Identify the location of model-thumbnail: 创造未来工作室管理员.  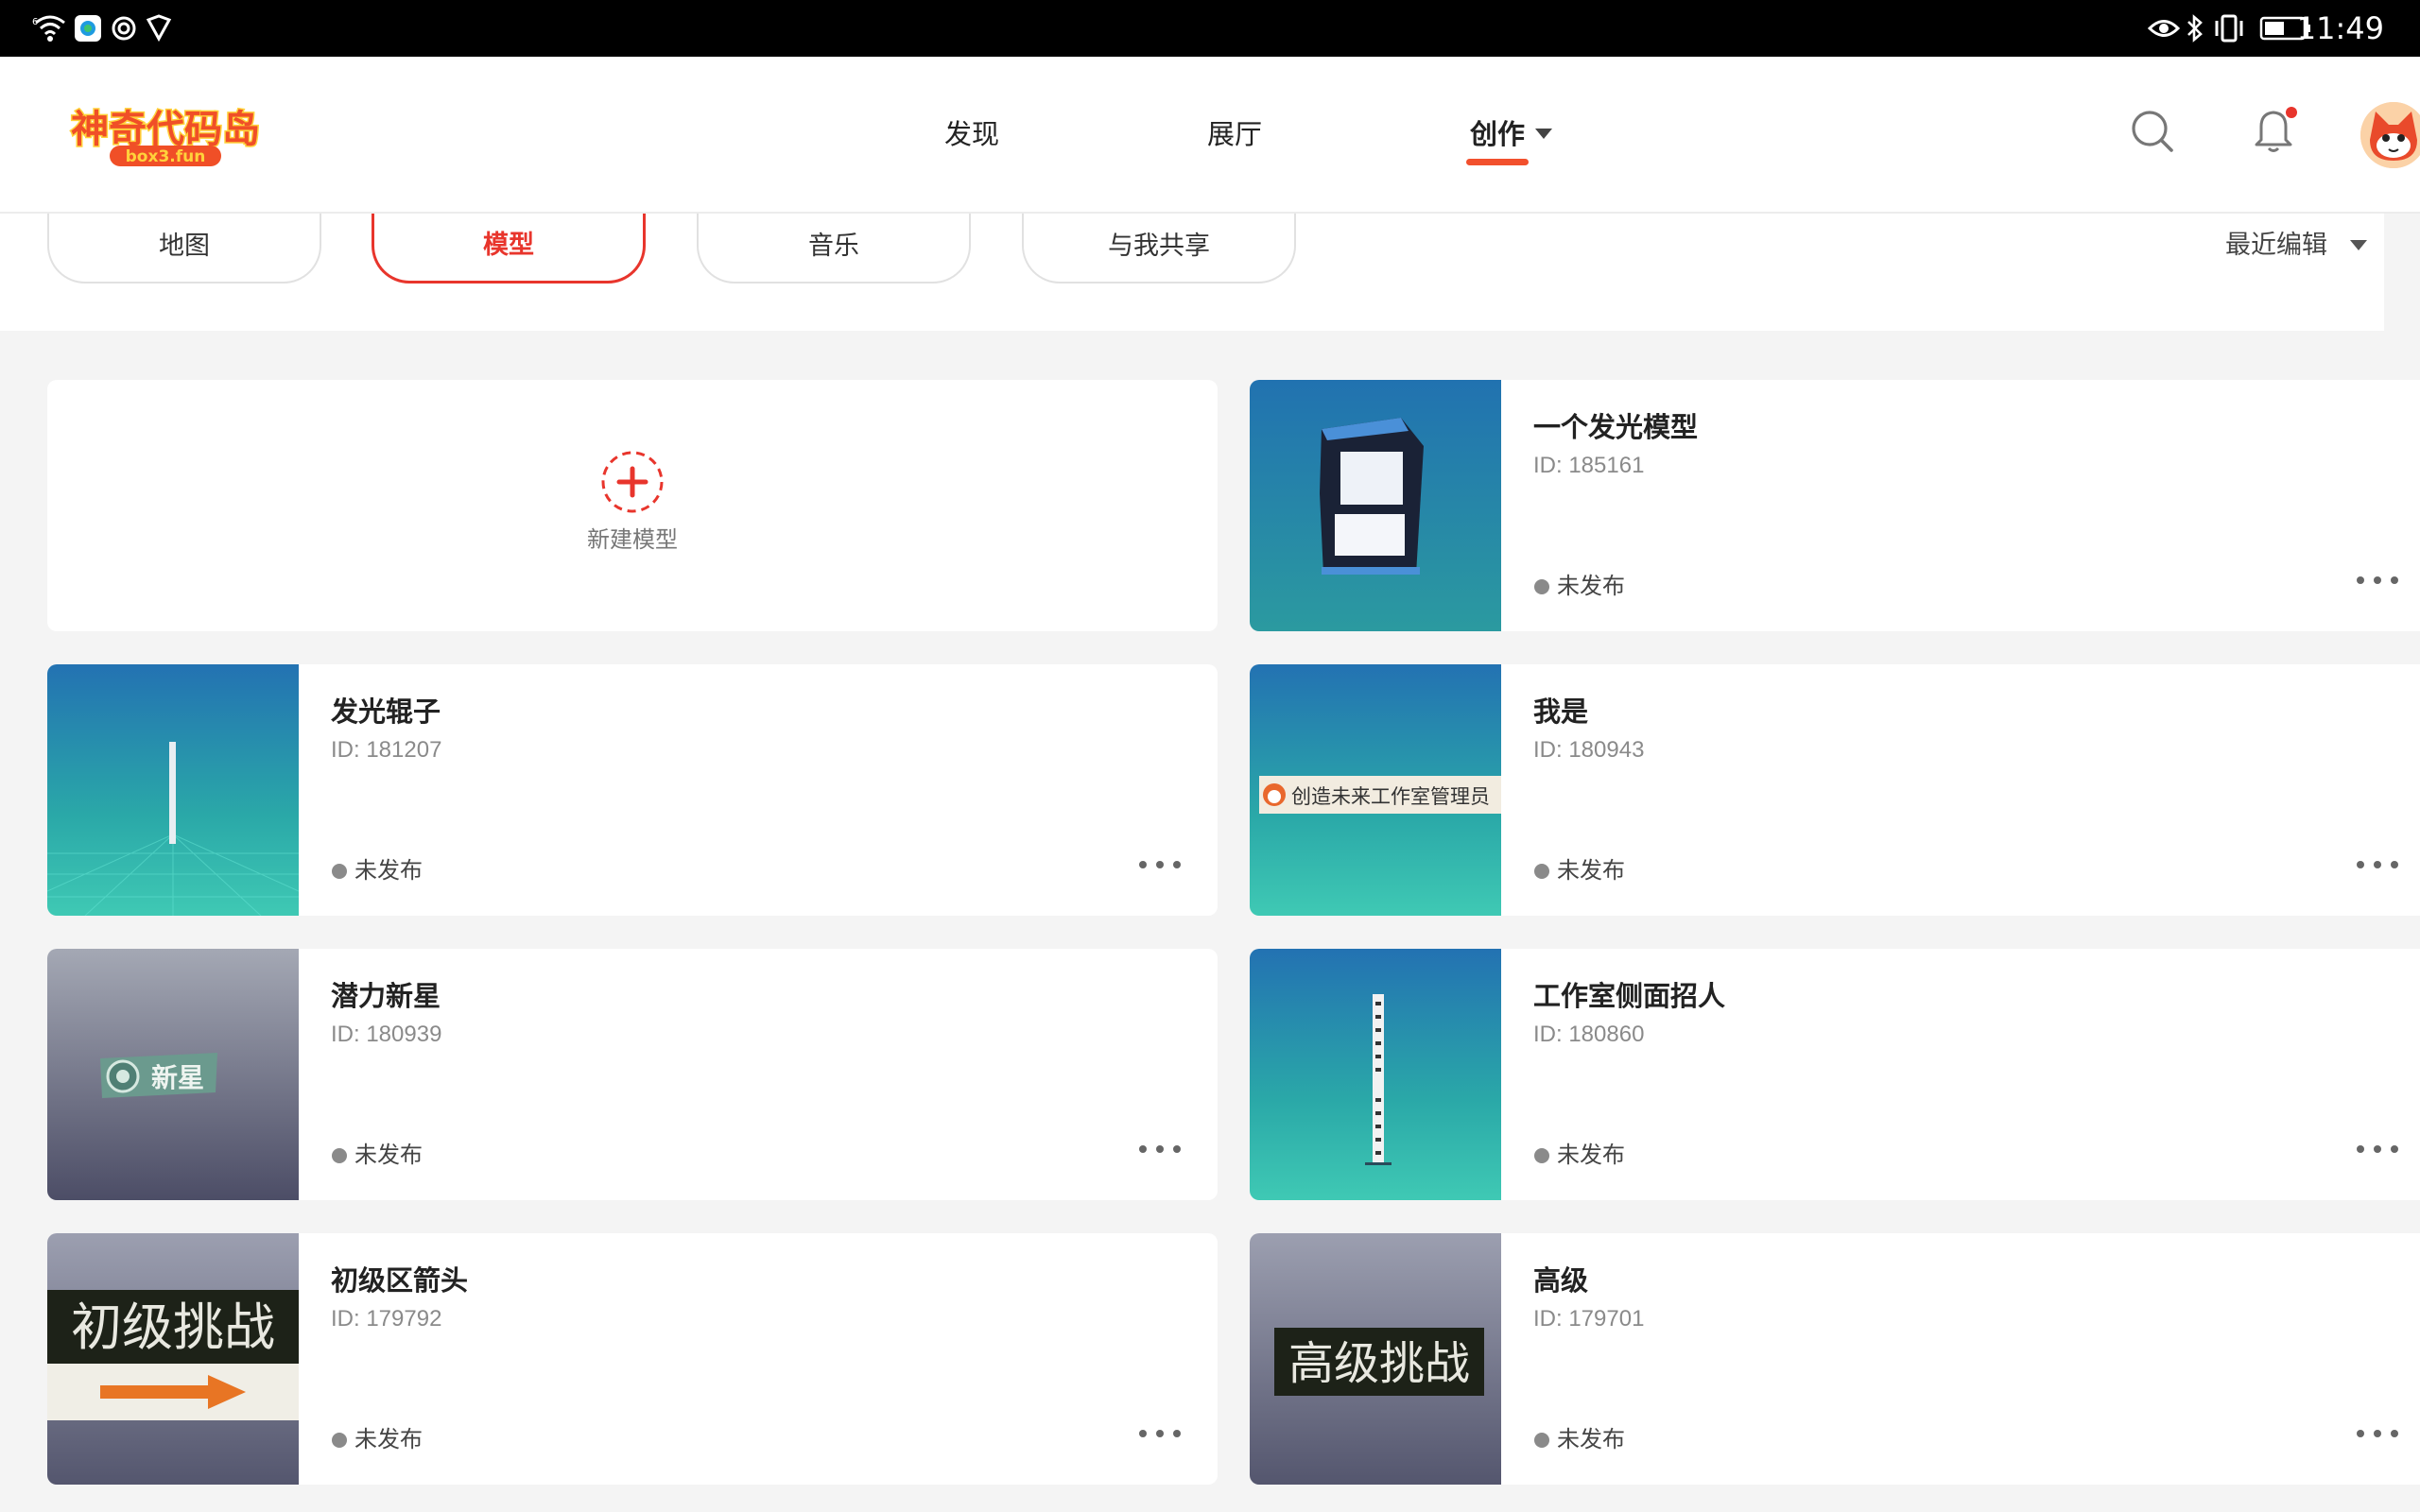
(1375, 790).